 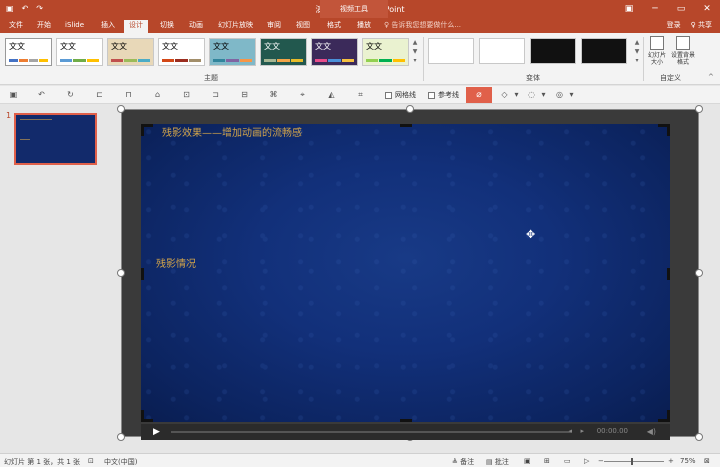 I want to click on crop-handle-bottom-left, so click(x=142, y=416).